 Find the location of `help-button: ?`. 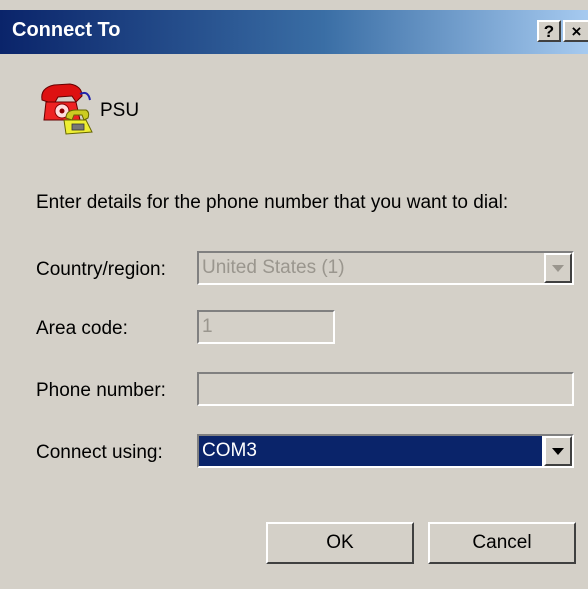

help-button: ? is located at coordinates (549, 31).